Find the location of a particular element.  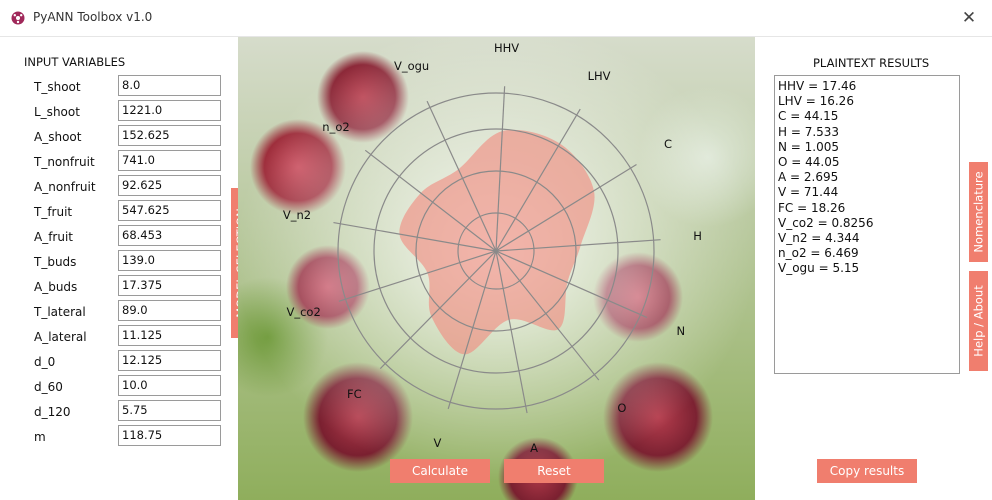

variable-input: 547.625 is located at coordinates (169, 210).